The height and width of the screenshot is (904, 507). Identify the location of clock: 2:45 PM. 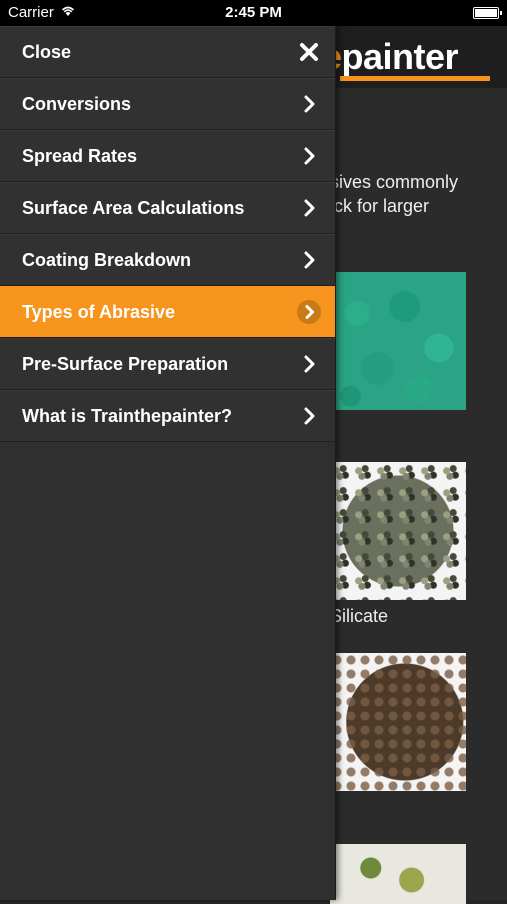
(253, 12).